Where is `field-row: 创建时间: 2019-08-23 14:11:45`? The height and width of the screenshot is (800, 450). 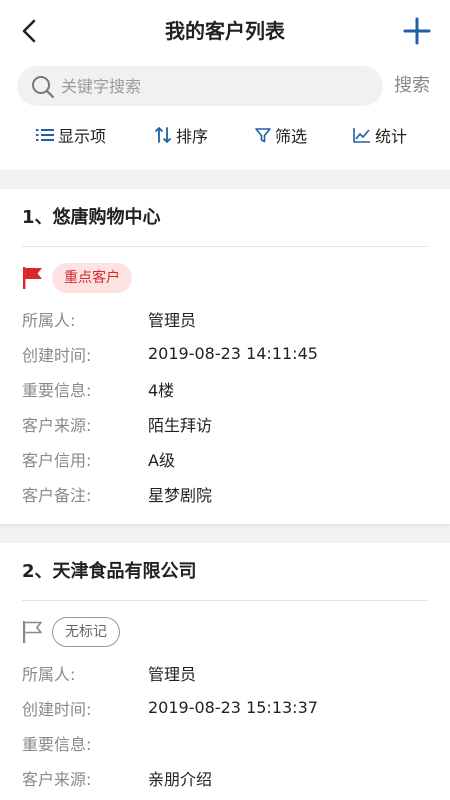 field-row: 创建时间: 2019-08-23 14:11:45 is located at coordinates (225, 353).